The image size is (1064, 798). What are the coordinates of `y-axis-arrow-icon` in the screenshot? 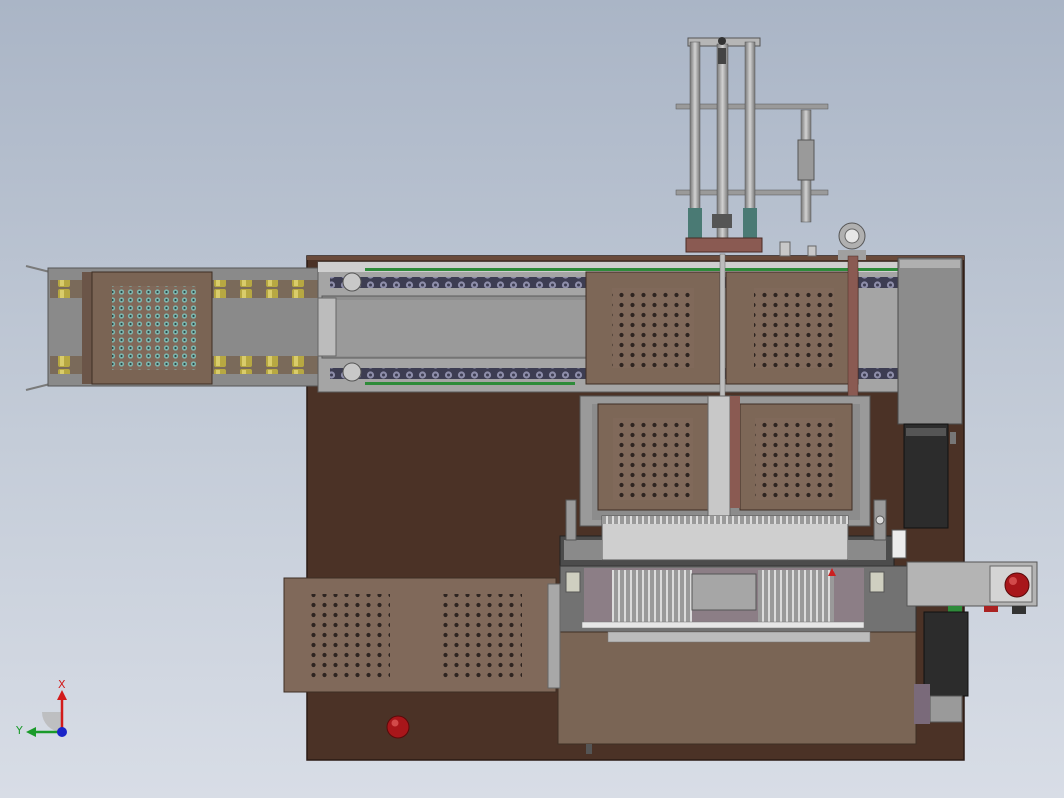 It's located at (31, 732).